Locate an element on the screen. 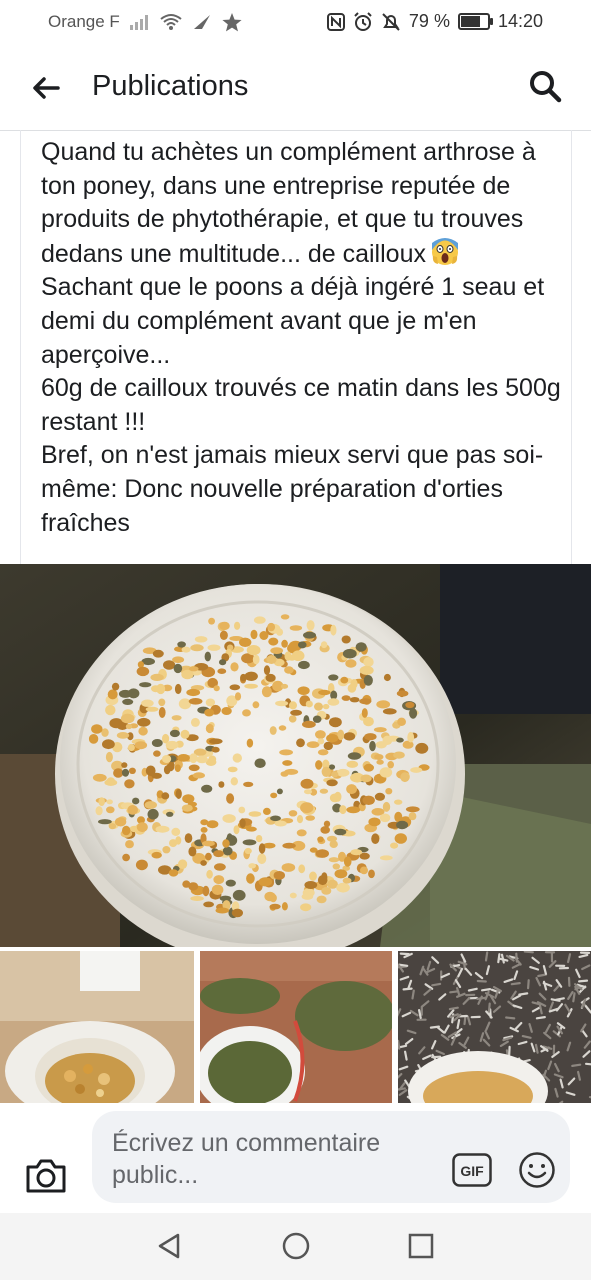 Image resolution: width=591 pixels, height=1280 pixels. camera-icon is located at coordinates (46, 1175).